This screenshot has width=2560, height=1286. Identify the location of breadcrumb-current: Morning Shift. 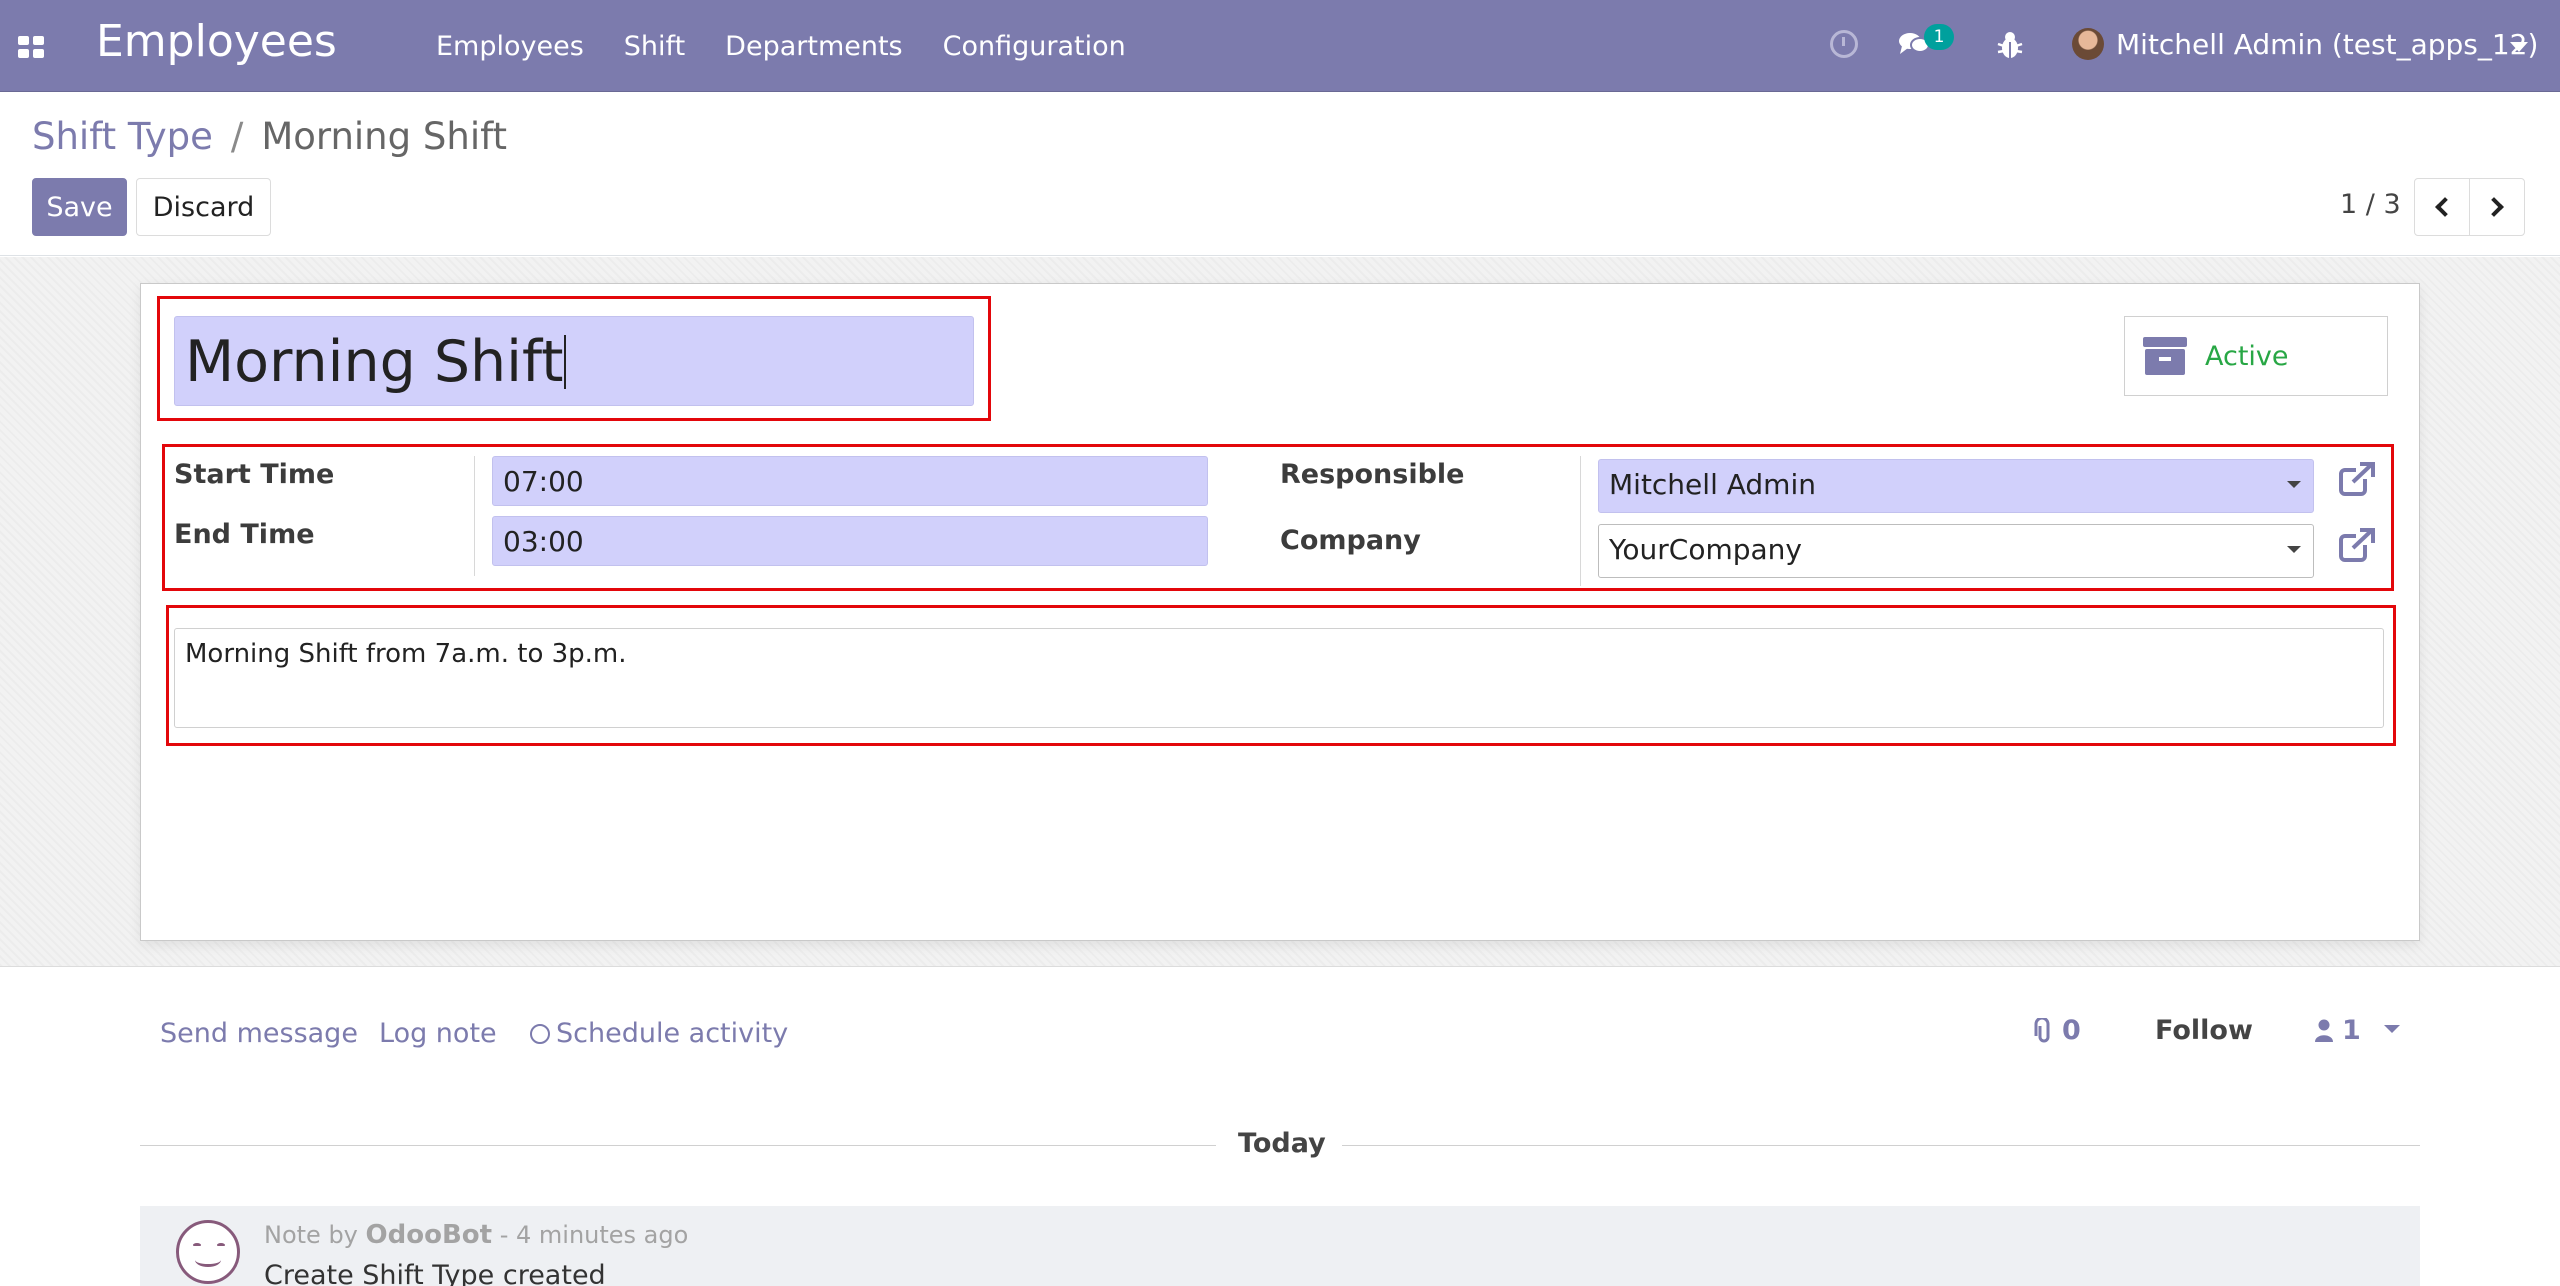
(384, 136).